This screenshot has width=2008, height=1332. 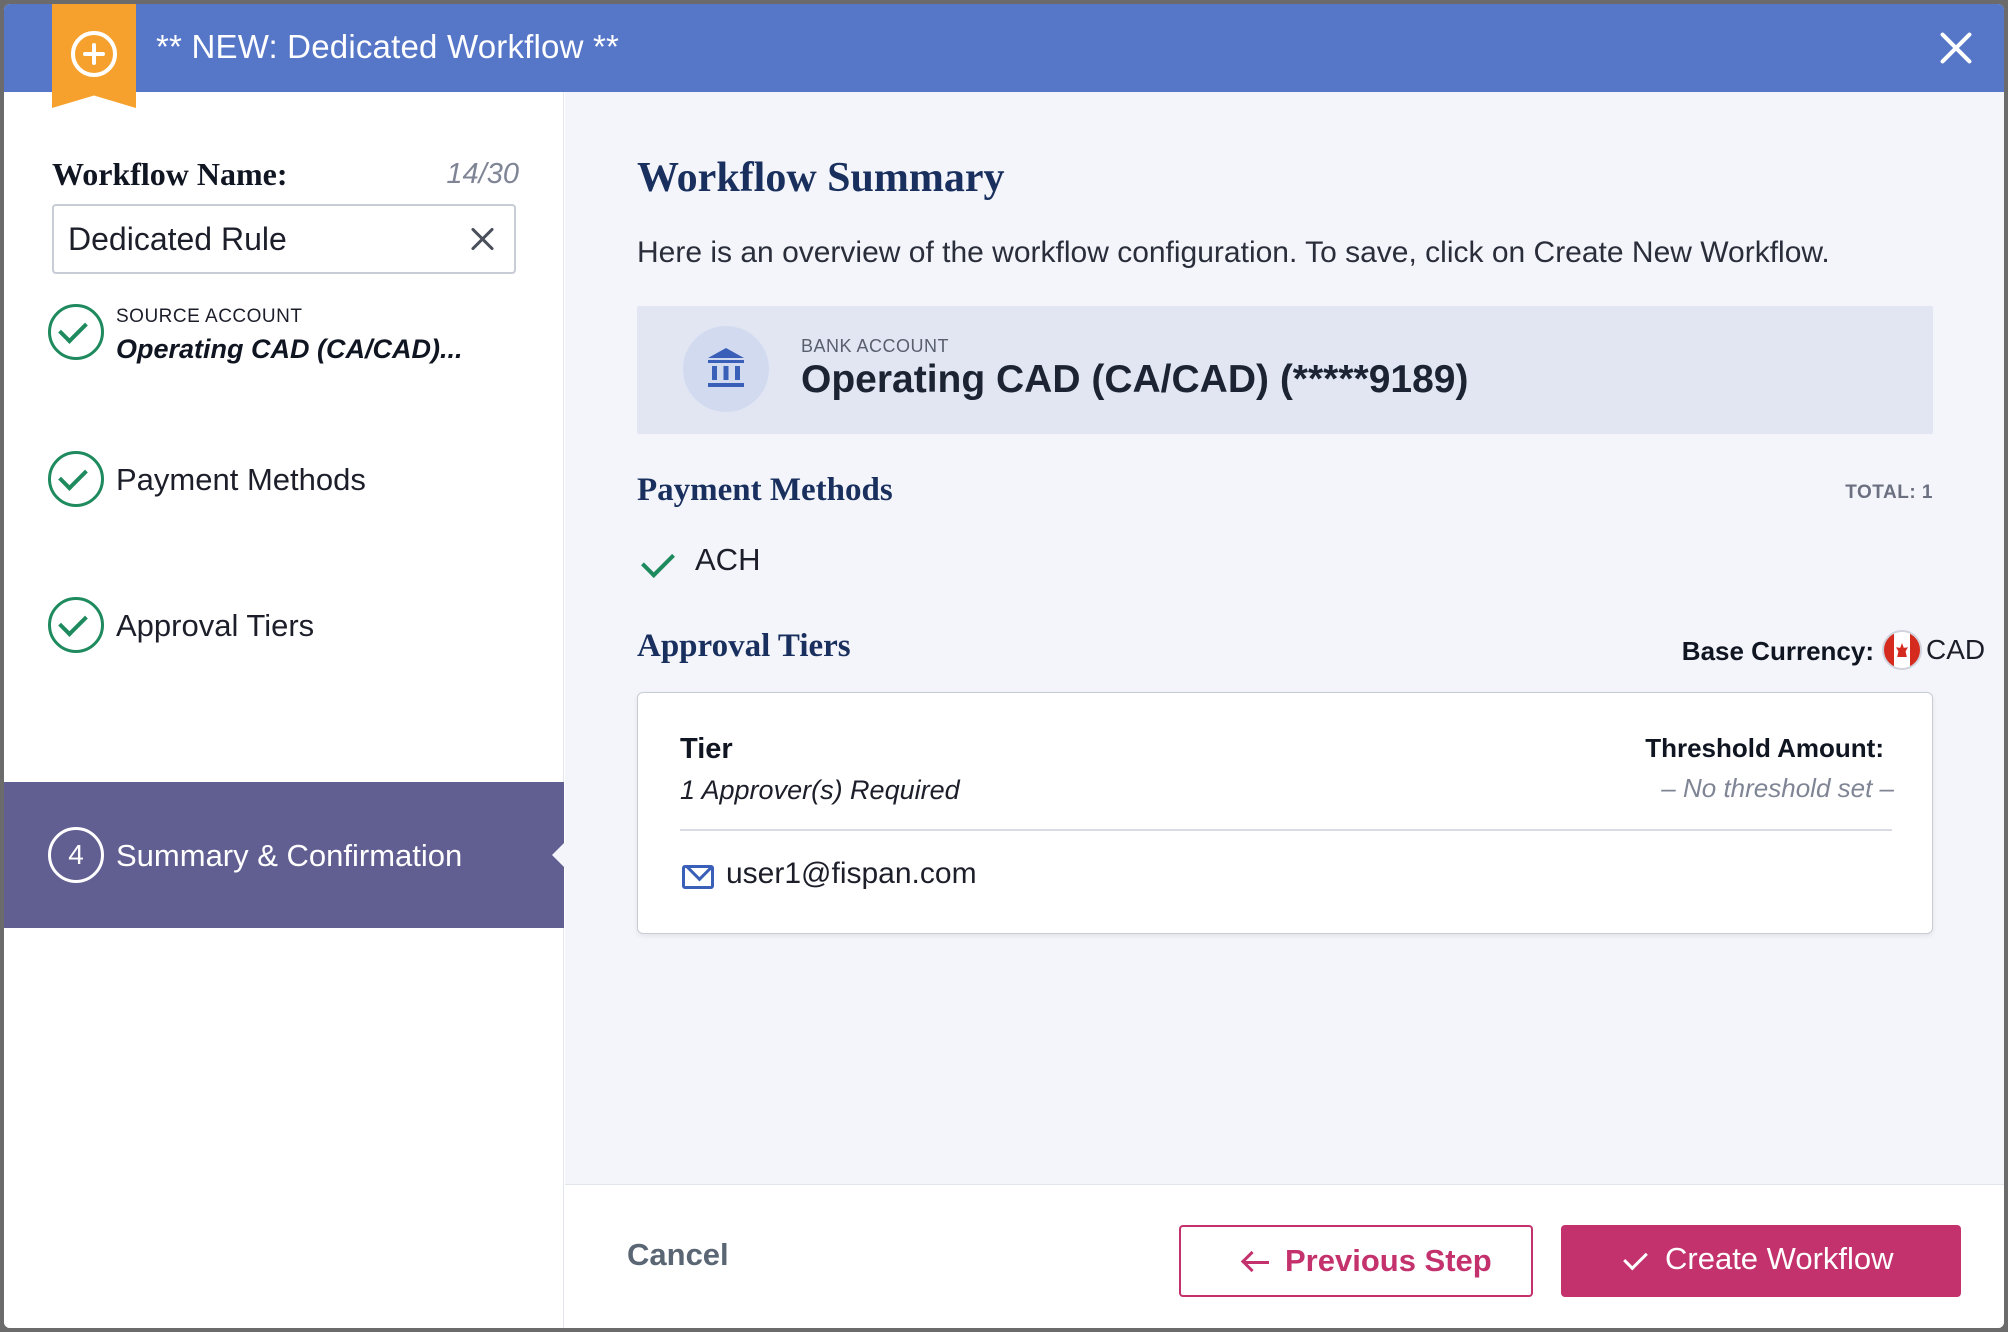 What do you see at coordinates (698, 877) in the screenshot?
I see `mail-icon` at bounding box center [698, 877].